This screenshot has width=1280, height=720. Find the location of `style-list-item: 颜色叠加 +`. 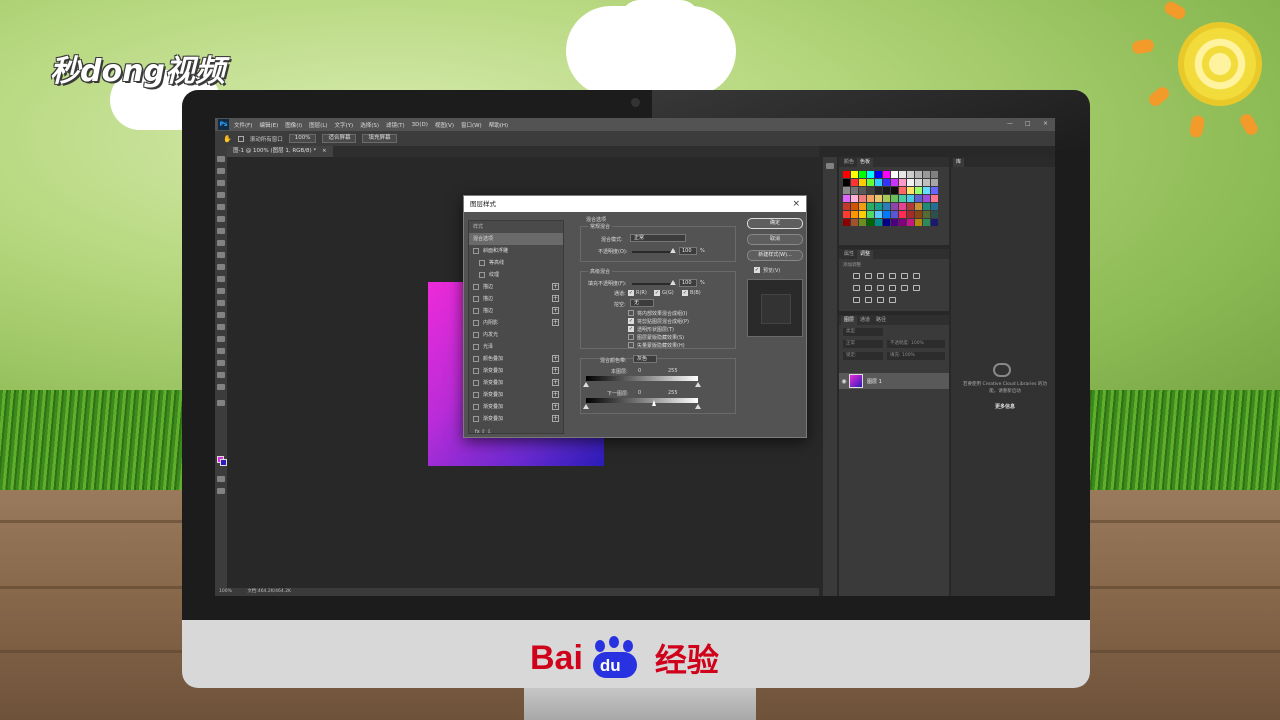

style-list-item: 颜色叠加 + is located at coordinates (516, 359).